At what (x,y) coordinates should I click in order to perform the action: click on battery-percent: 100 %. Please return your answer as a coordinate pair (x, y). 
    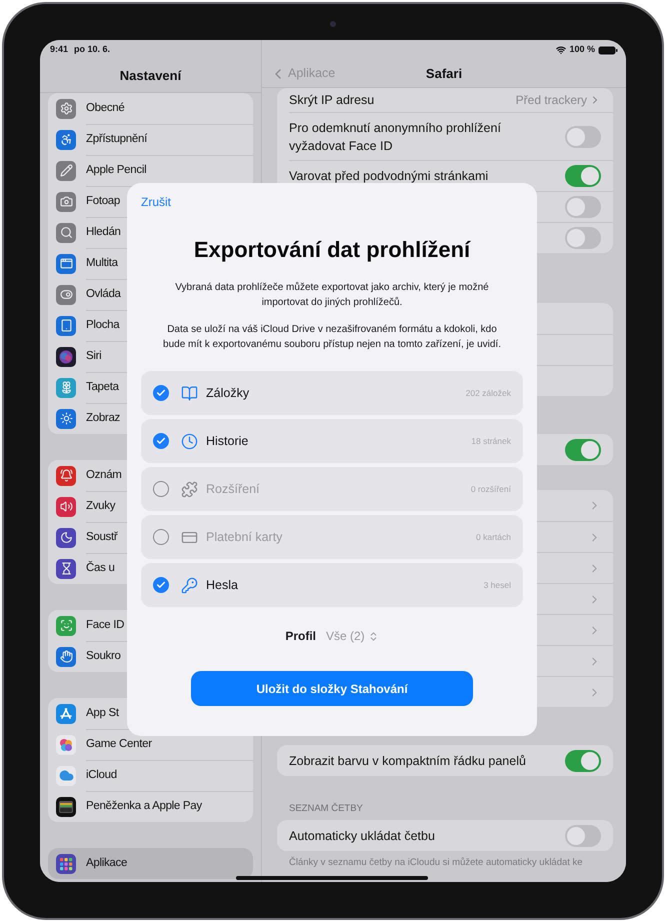
    Looking at the image, I should click on (582, 49).